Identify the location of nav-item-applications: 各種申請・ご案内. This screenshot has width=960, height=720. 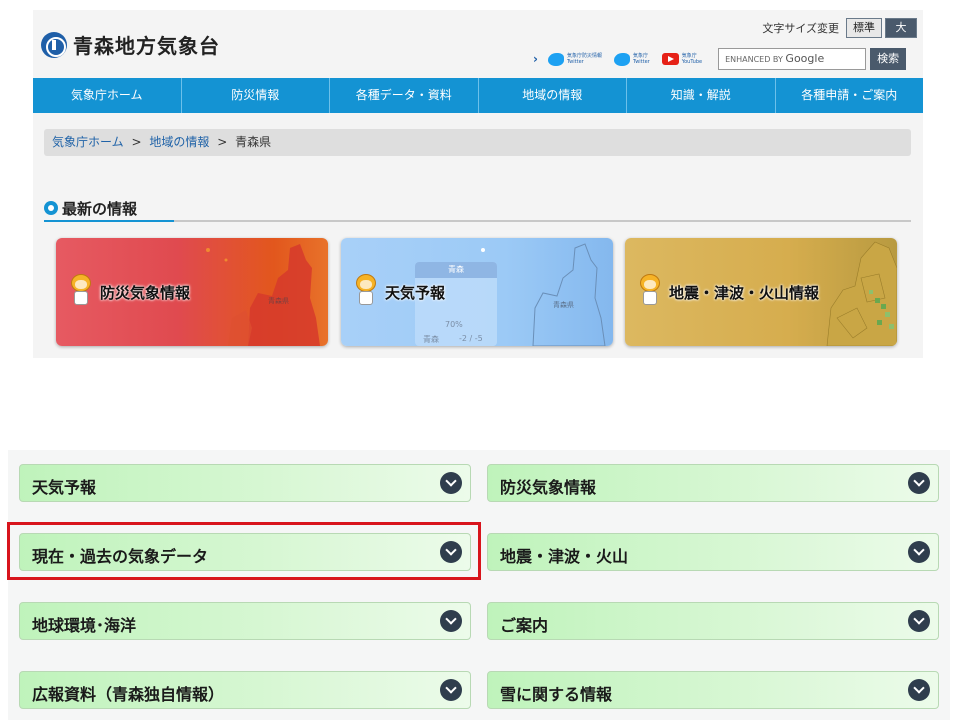
(850, 95).